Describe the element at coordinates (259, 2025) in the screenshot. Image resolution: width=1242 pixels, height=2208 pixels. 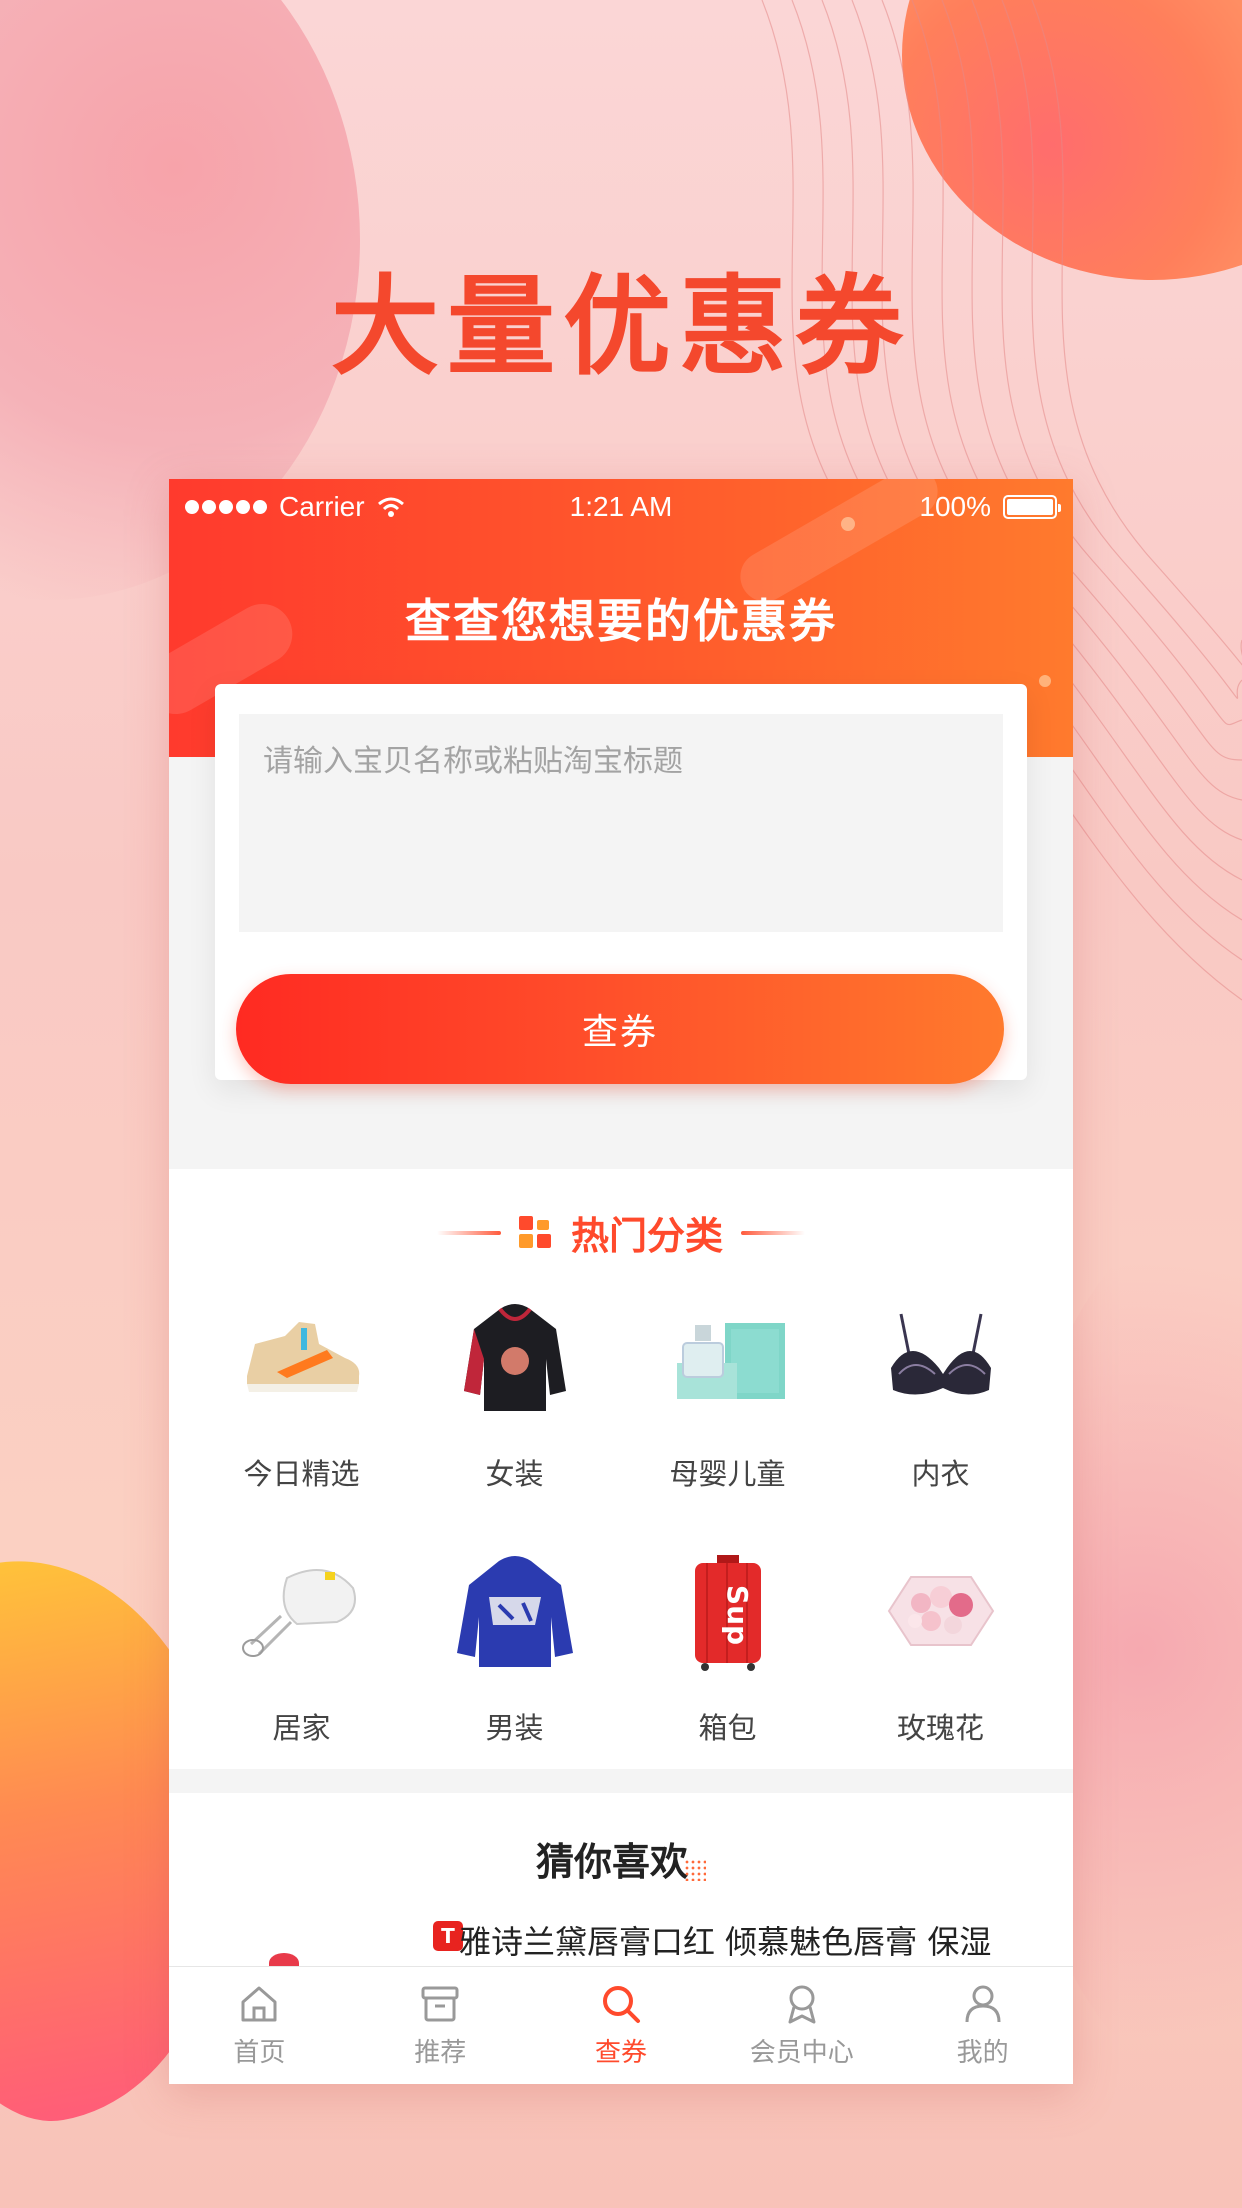
I see `tab-home: 首页` at that location.